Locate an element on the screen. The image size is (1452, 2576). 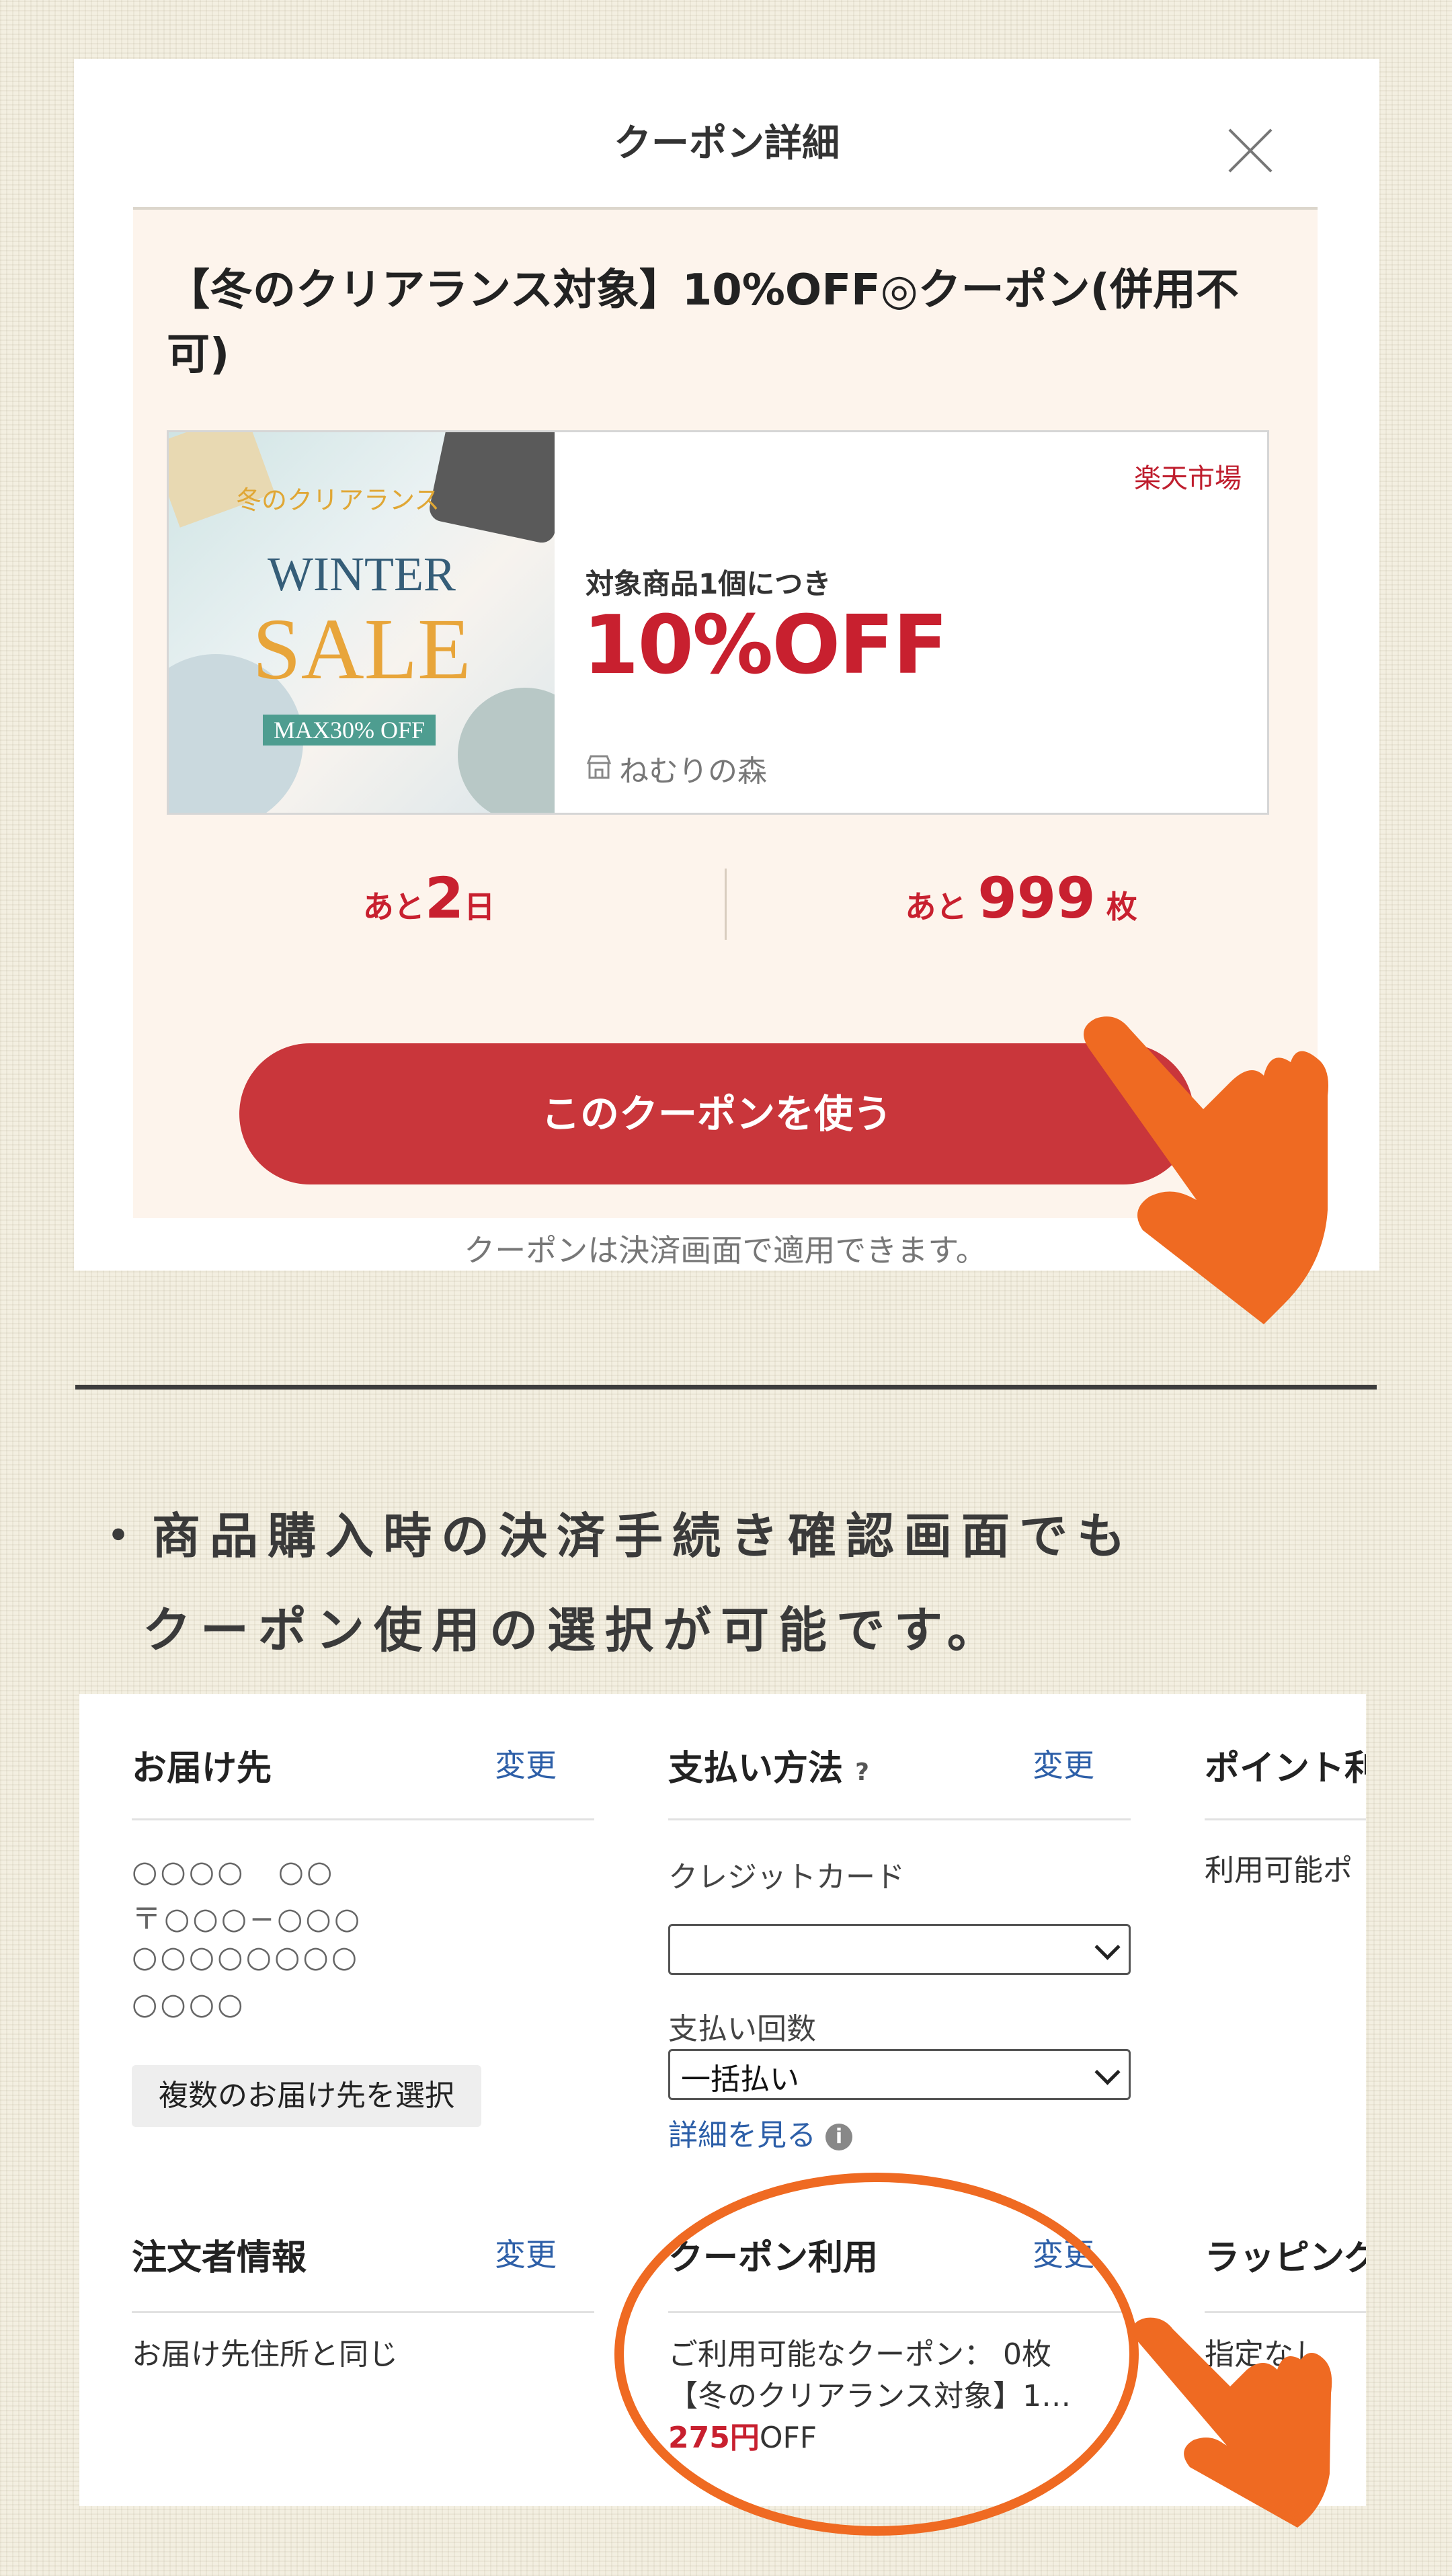
multiple-delivery-button: 複数のお届け先を選択 is located at coordinates (306, 2096).